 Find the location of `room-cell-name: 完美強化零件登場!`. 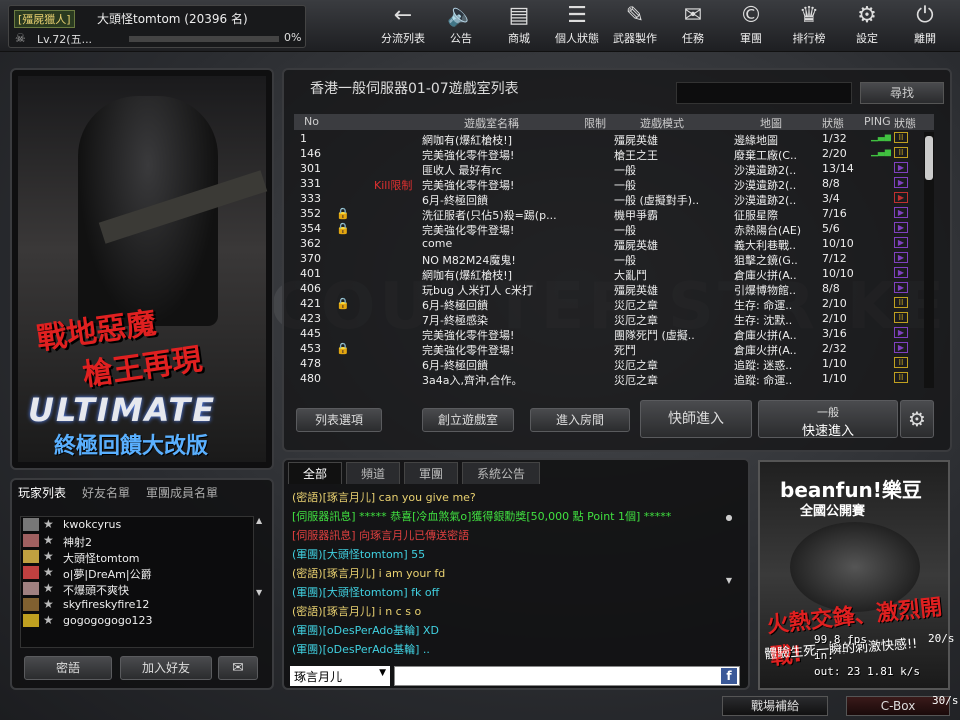

room-cell-name: 完美強化零件登場! is located at coordinates (468, 335).